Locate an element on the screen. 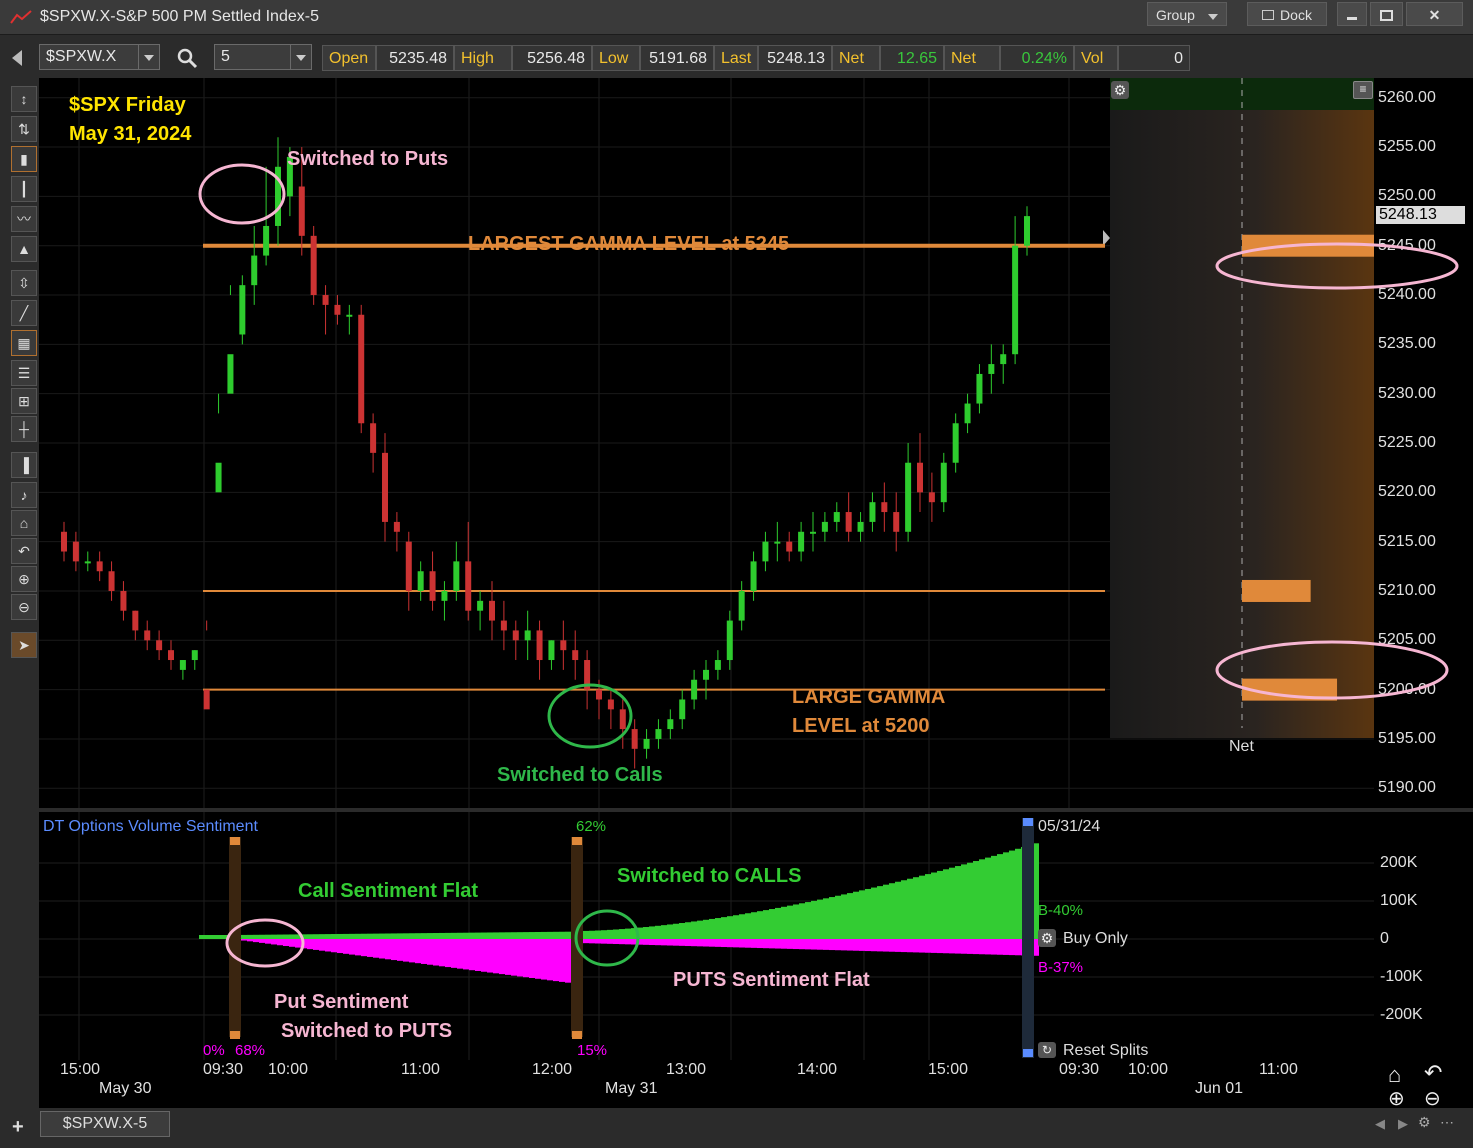 This screenshot has width=1473, height=1148. table-tool: ☰ is located at coordinates (24, 373).